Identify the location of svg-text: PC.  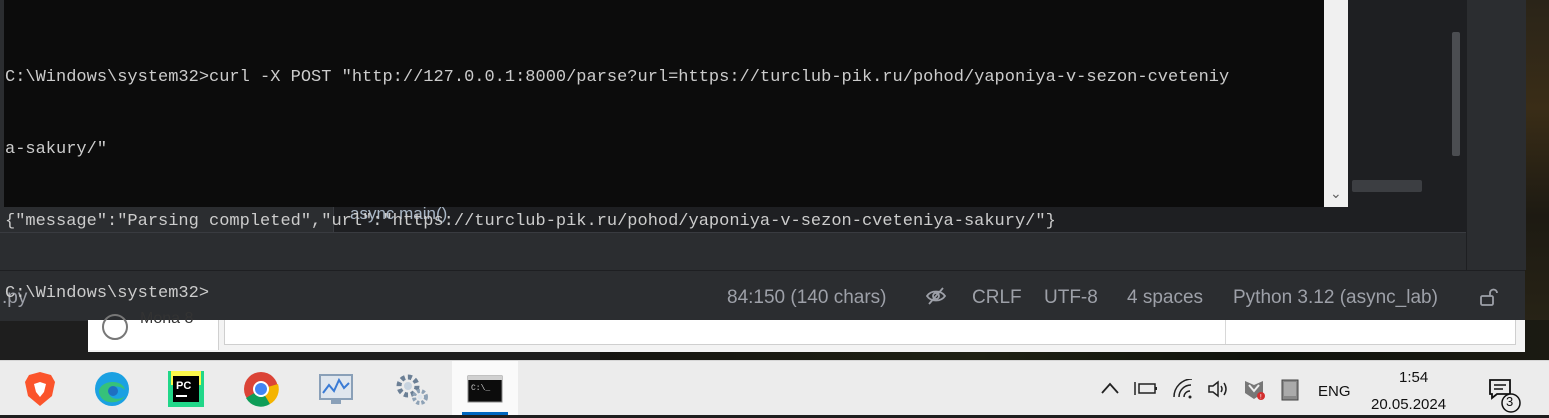
(183, 386).